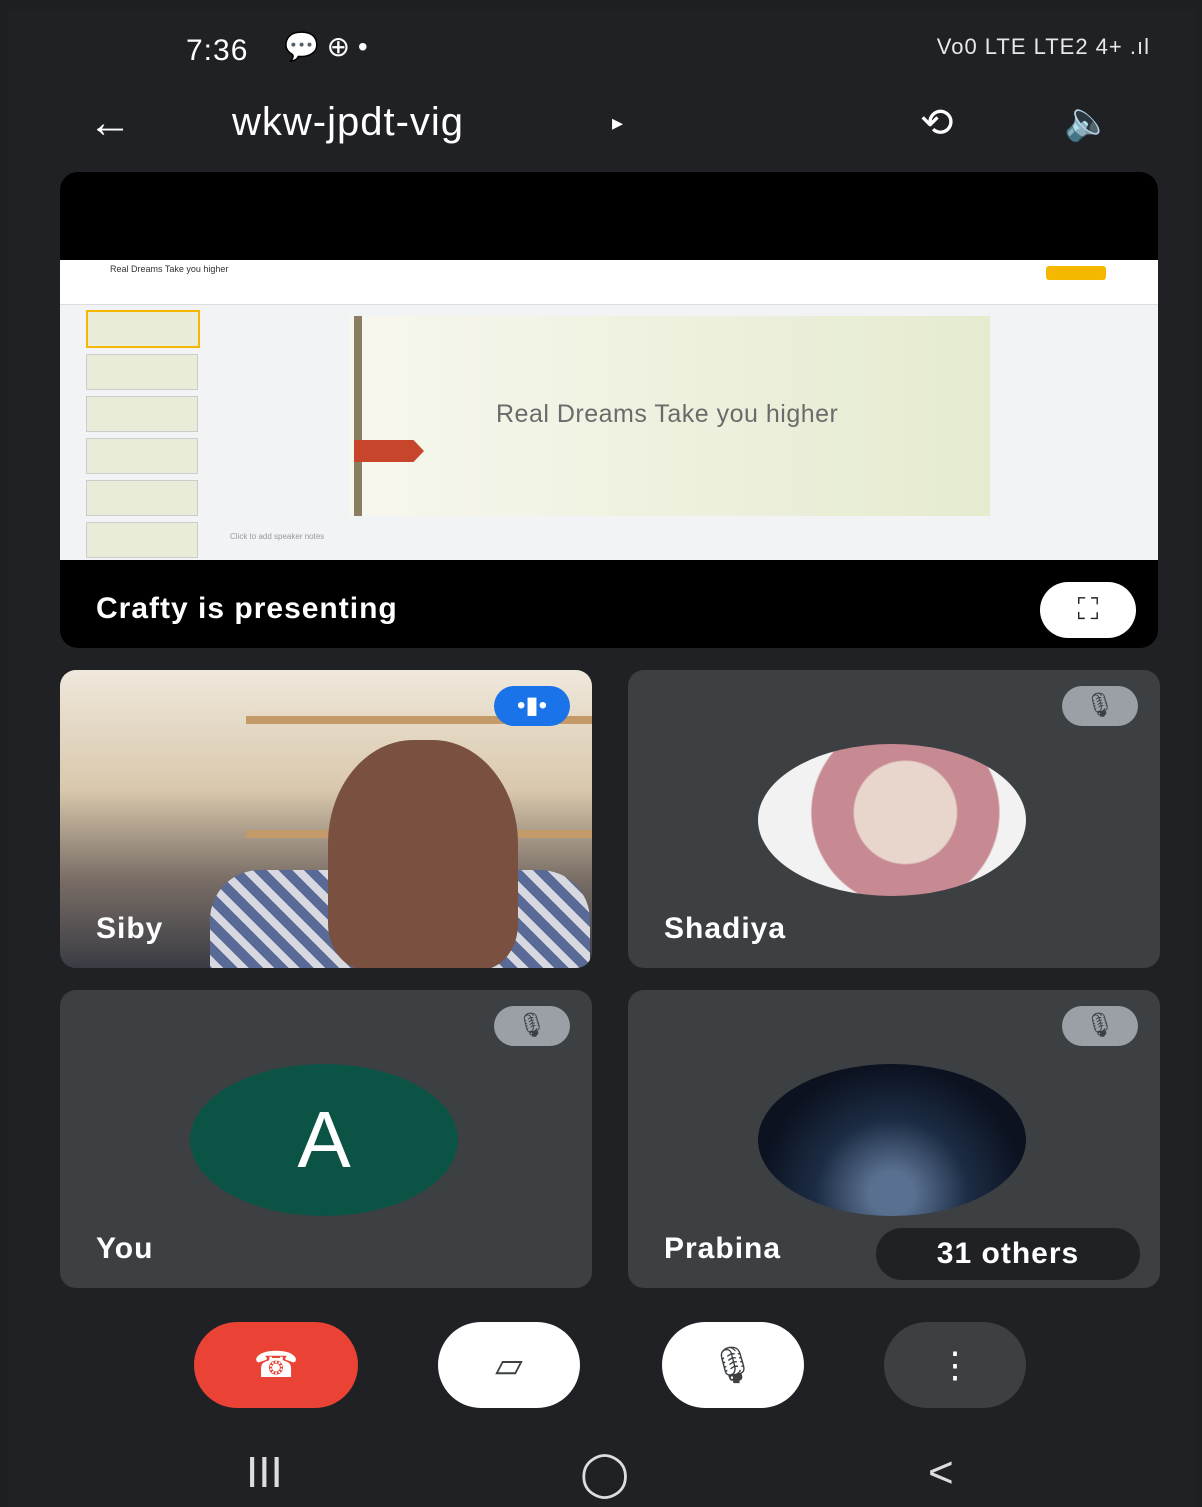  What do you see at coordinates (601, 40) in the screenshot?
I see `status-bar: 7:36 💬 ⊕ • Vo0 LTE LTE2 4+ .ıl` at bounding box center [601, 40].